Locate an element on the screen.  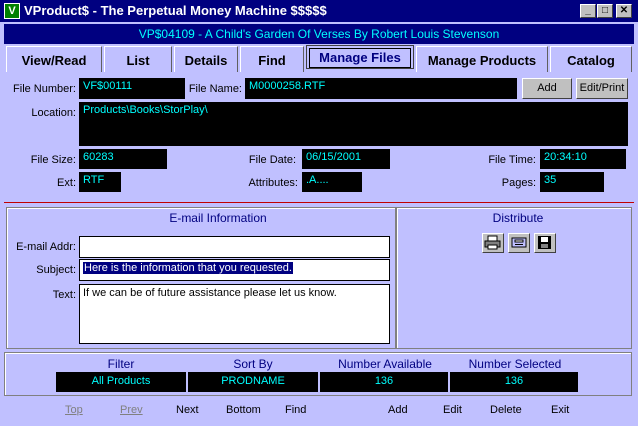
nav-bottom-button: Bottom is located at coordinates (243, 410).